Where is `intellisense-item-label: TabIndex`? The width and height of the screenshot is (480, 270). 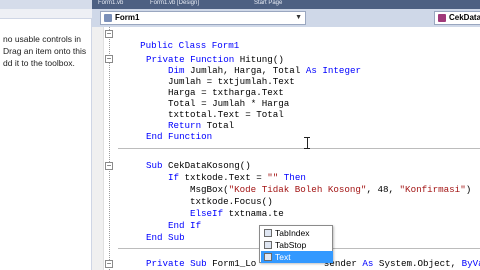 intellisense-item-label: TabIndex is located at coordinates (292, 233).